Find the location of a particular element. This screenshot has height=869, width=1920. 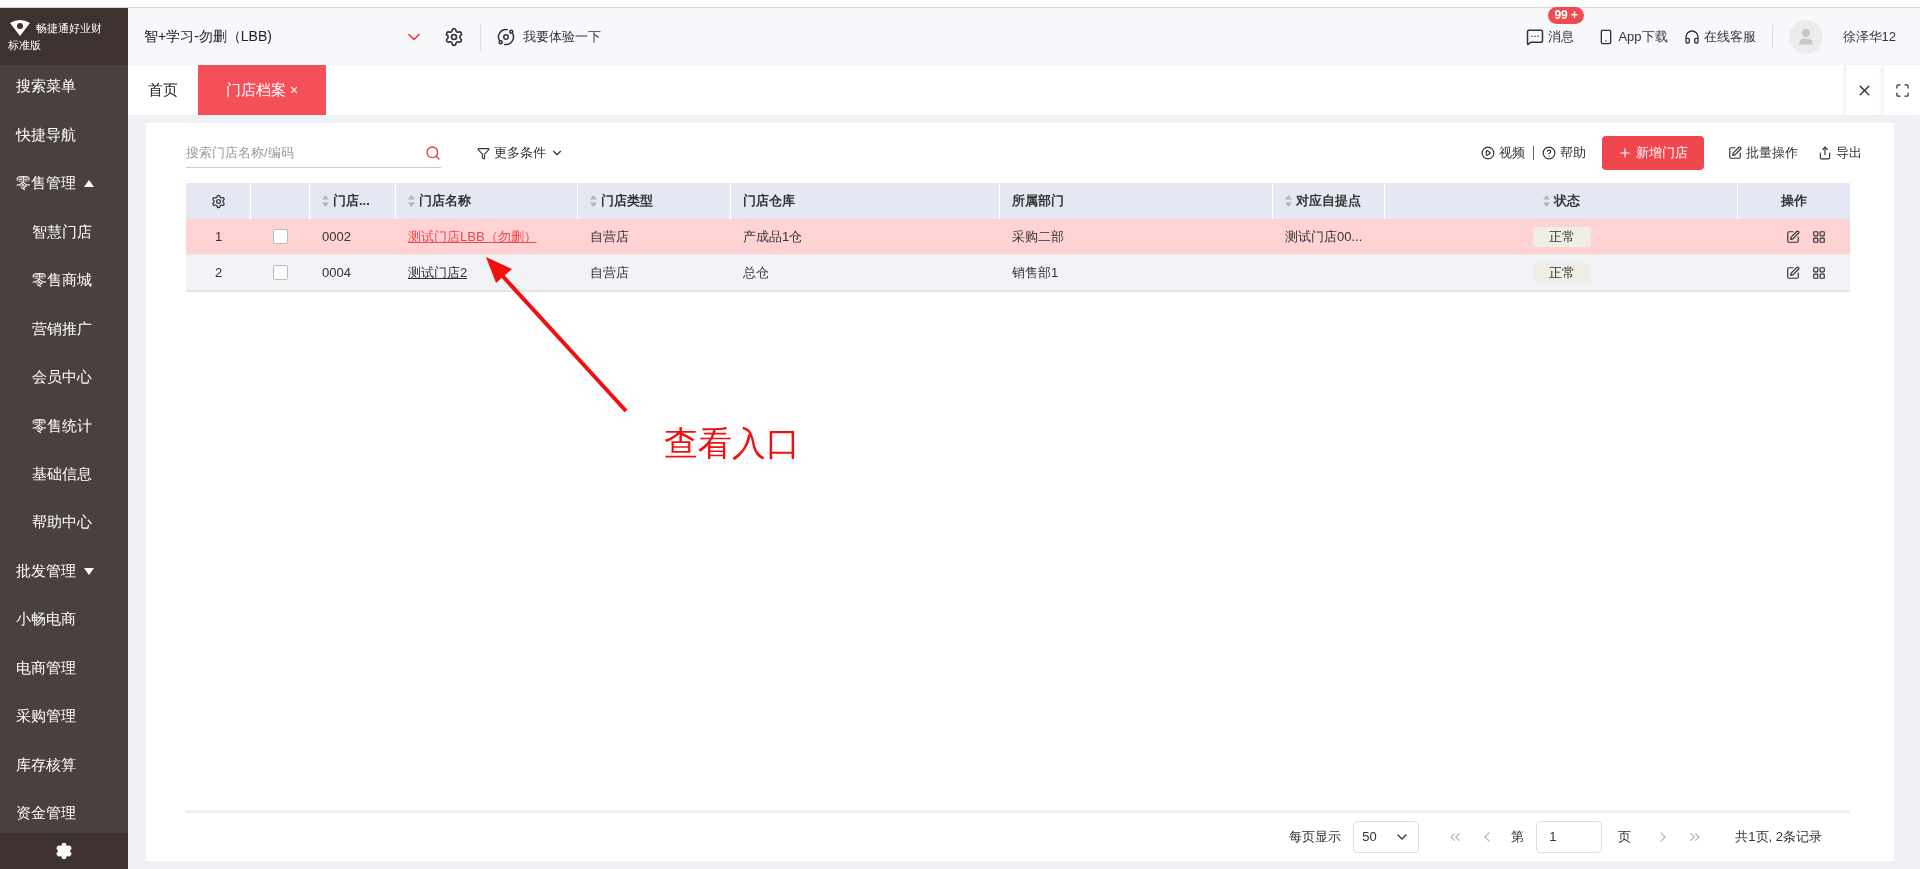

sidebar-item: 零售商城 is located at coordinates (64, 280).